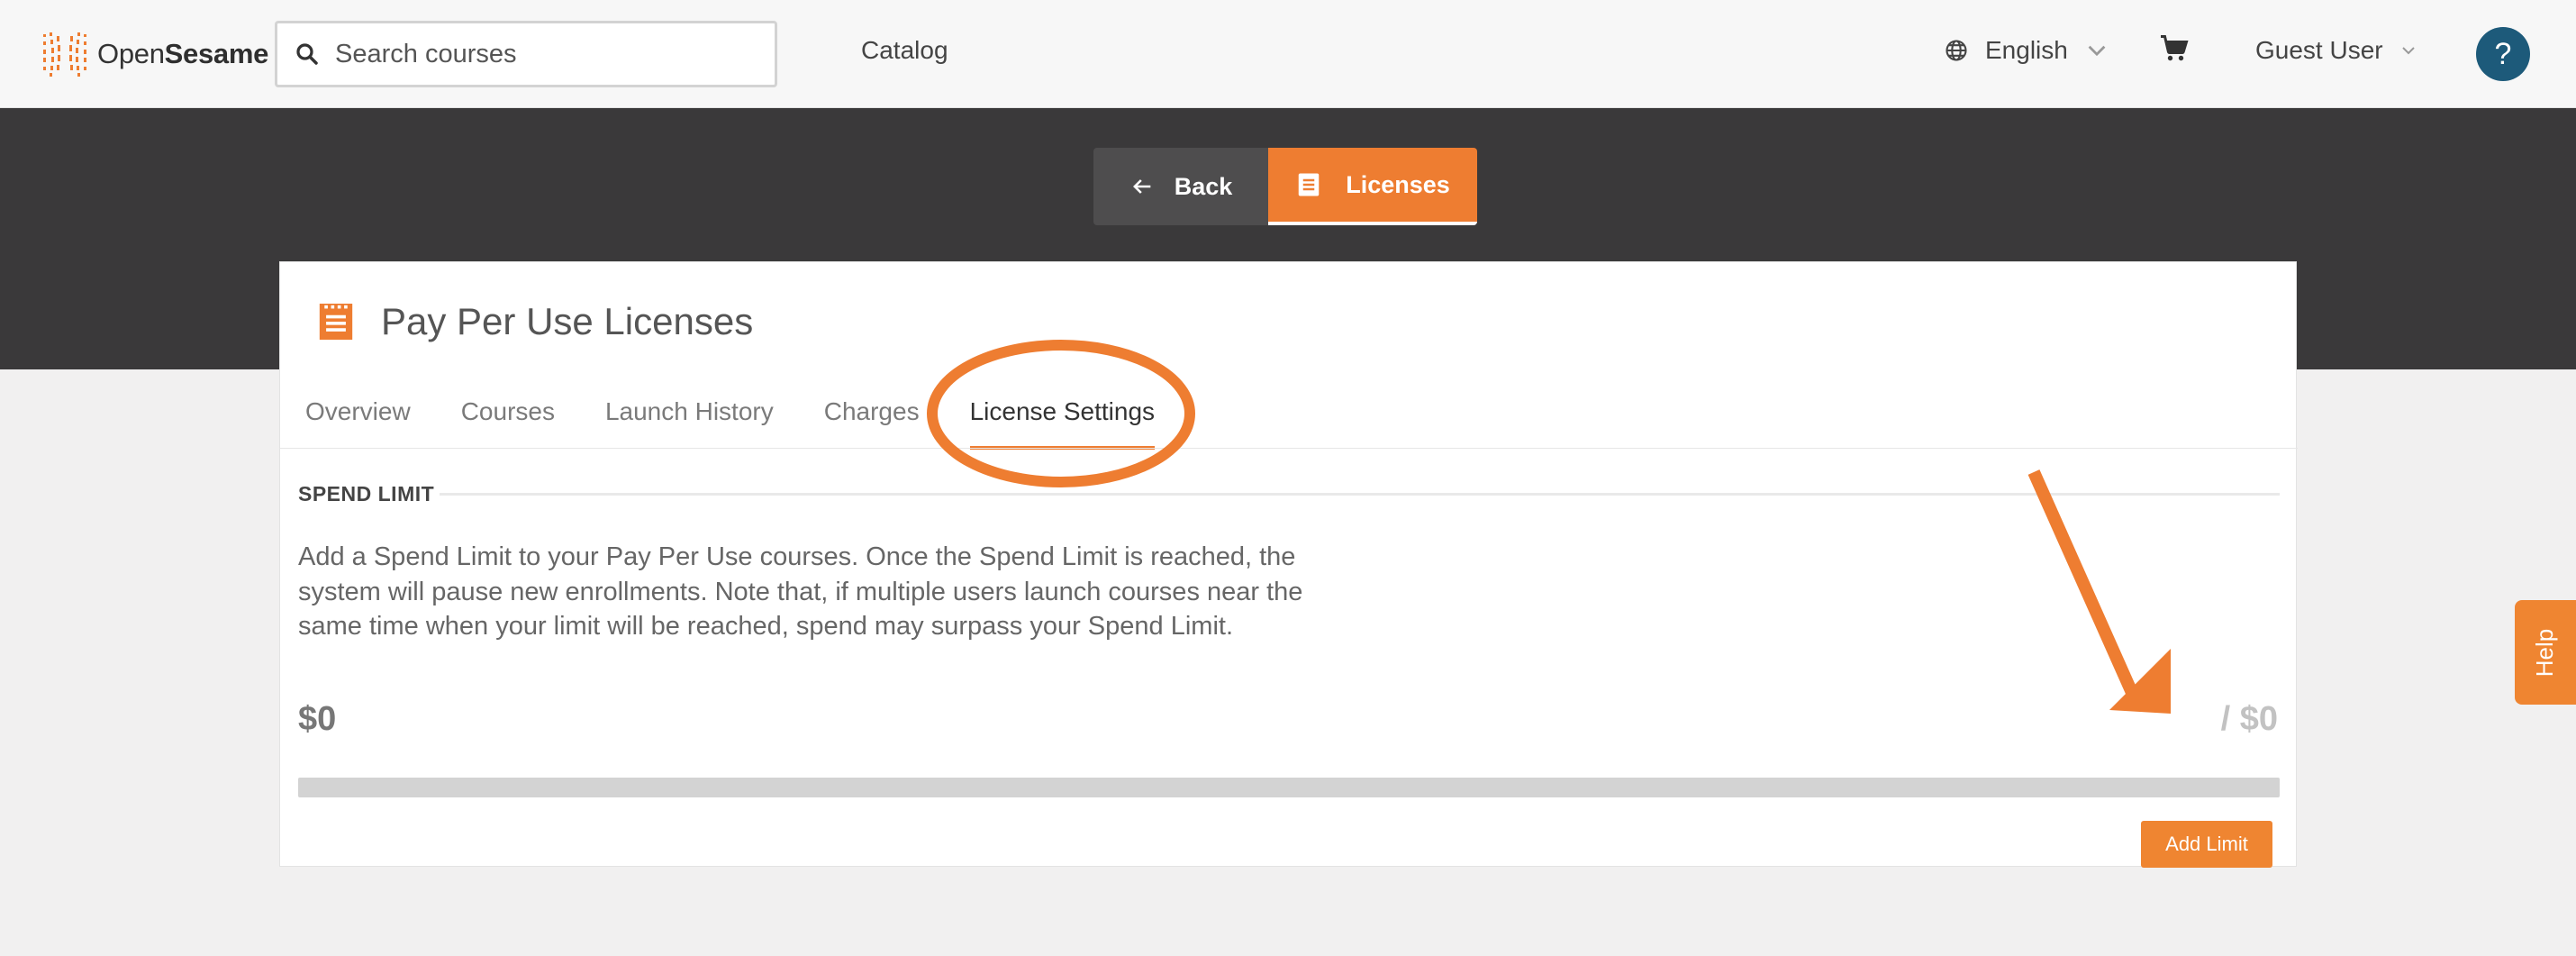  Describe the element at coordinates (2249, 719) in the screenshot. I see `limit-amount: / $0` at that location.